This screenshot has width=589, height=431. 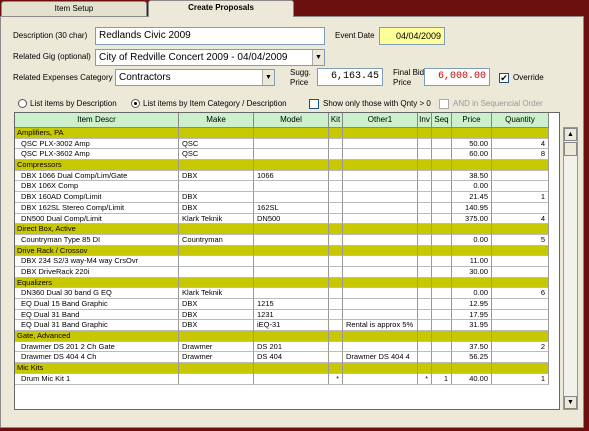 I want to click on col-header-price: Price, so click(x=472, y=120).